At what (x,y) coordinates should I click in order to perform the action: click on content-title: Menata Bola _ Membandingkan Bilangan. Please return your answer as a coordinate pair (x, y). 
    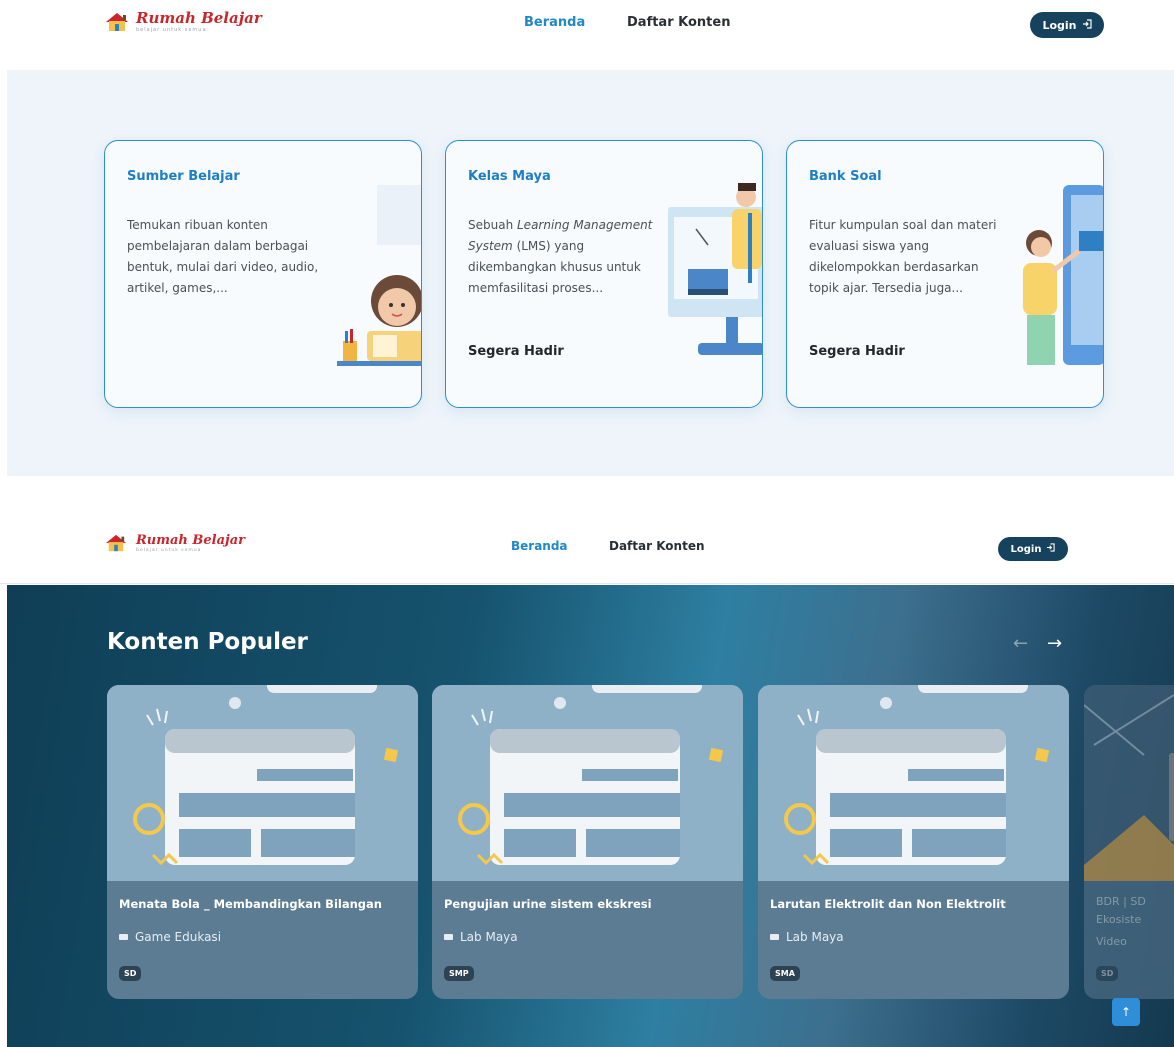
    Looking at the image, I should click on (250, 904).